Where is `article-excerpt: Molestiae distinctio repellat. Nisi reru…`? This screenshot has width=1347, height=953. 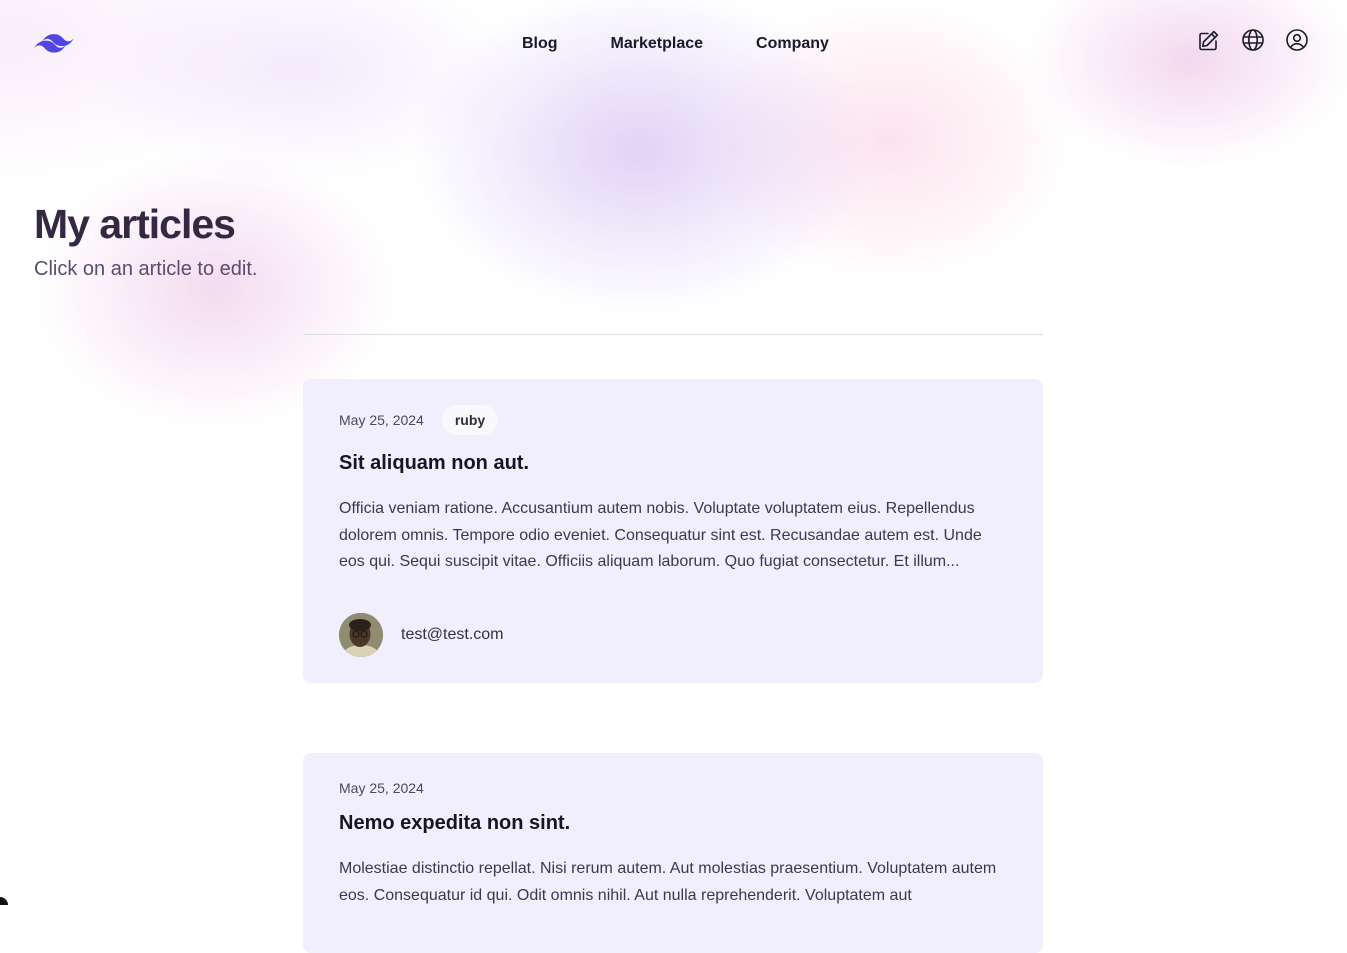 article-excerpt: Molestiae distinctio repellat. Nisi reru… is located at coordinates (668, 882).